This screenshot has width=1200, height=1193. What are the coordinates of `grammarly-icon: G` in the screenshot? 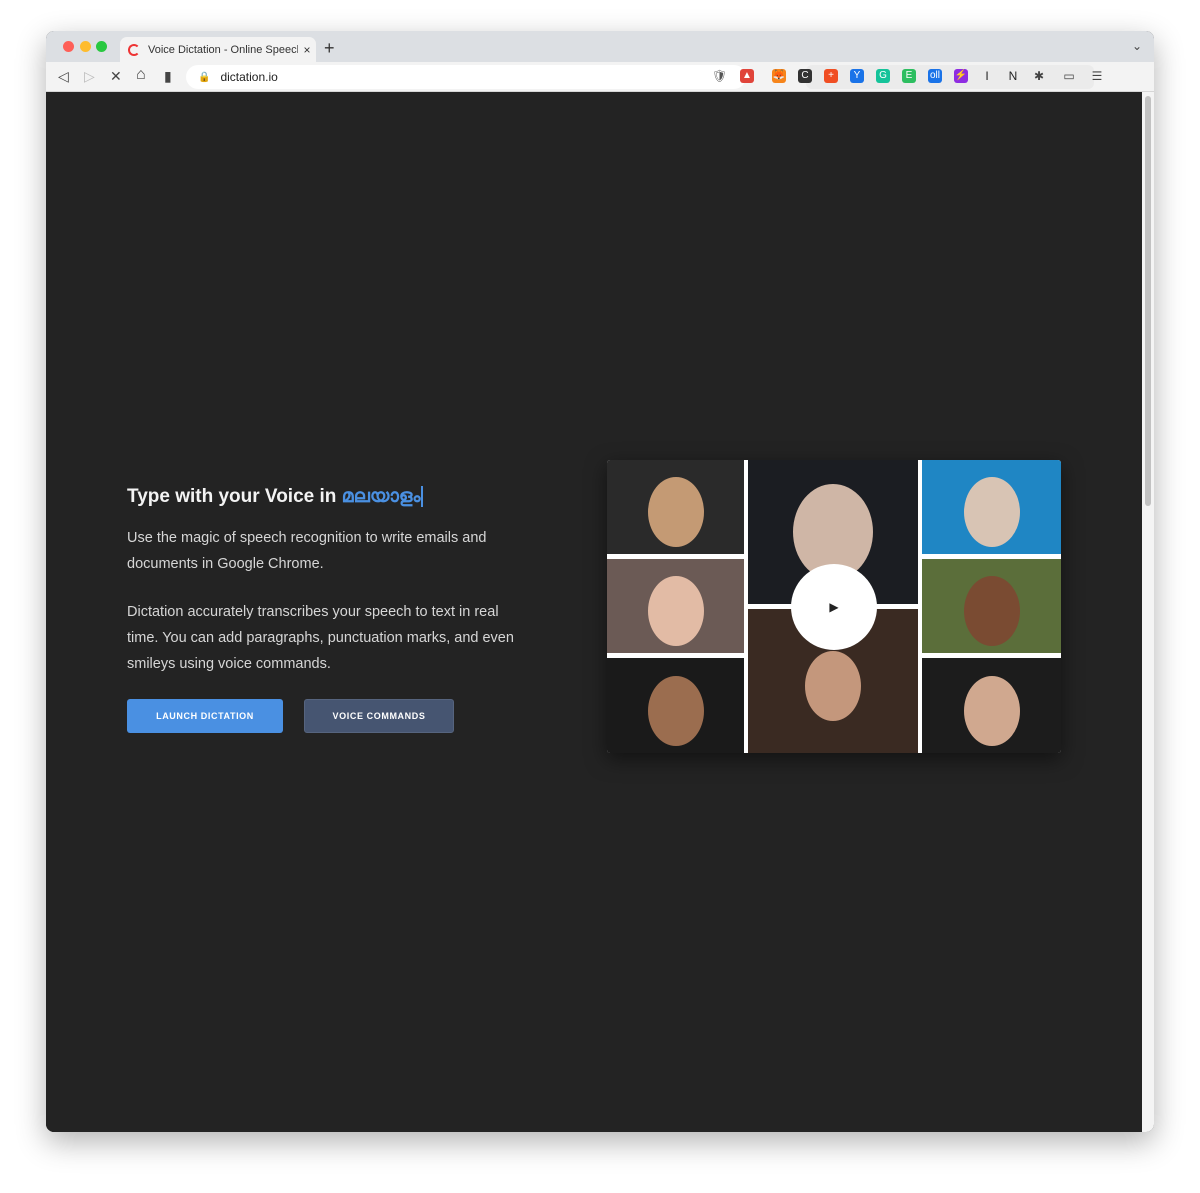 It's located at (883, 76).